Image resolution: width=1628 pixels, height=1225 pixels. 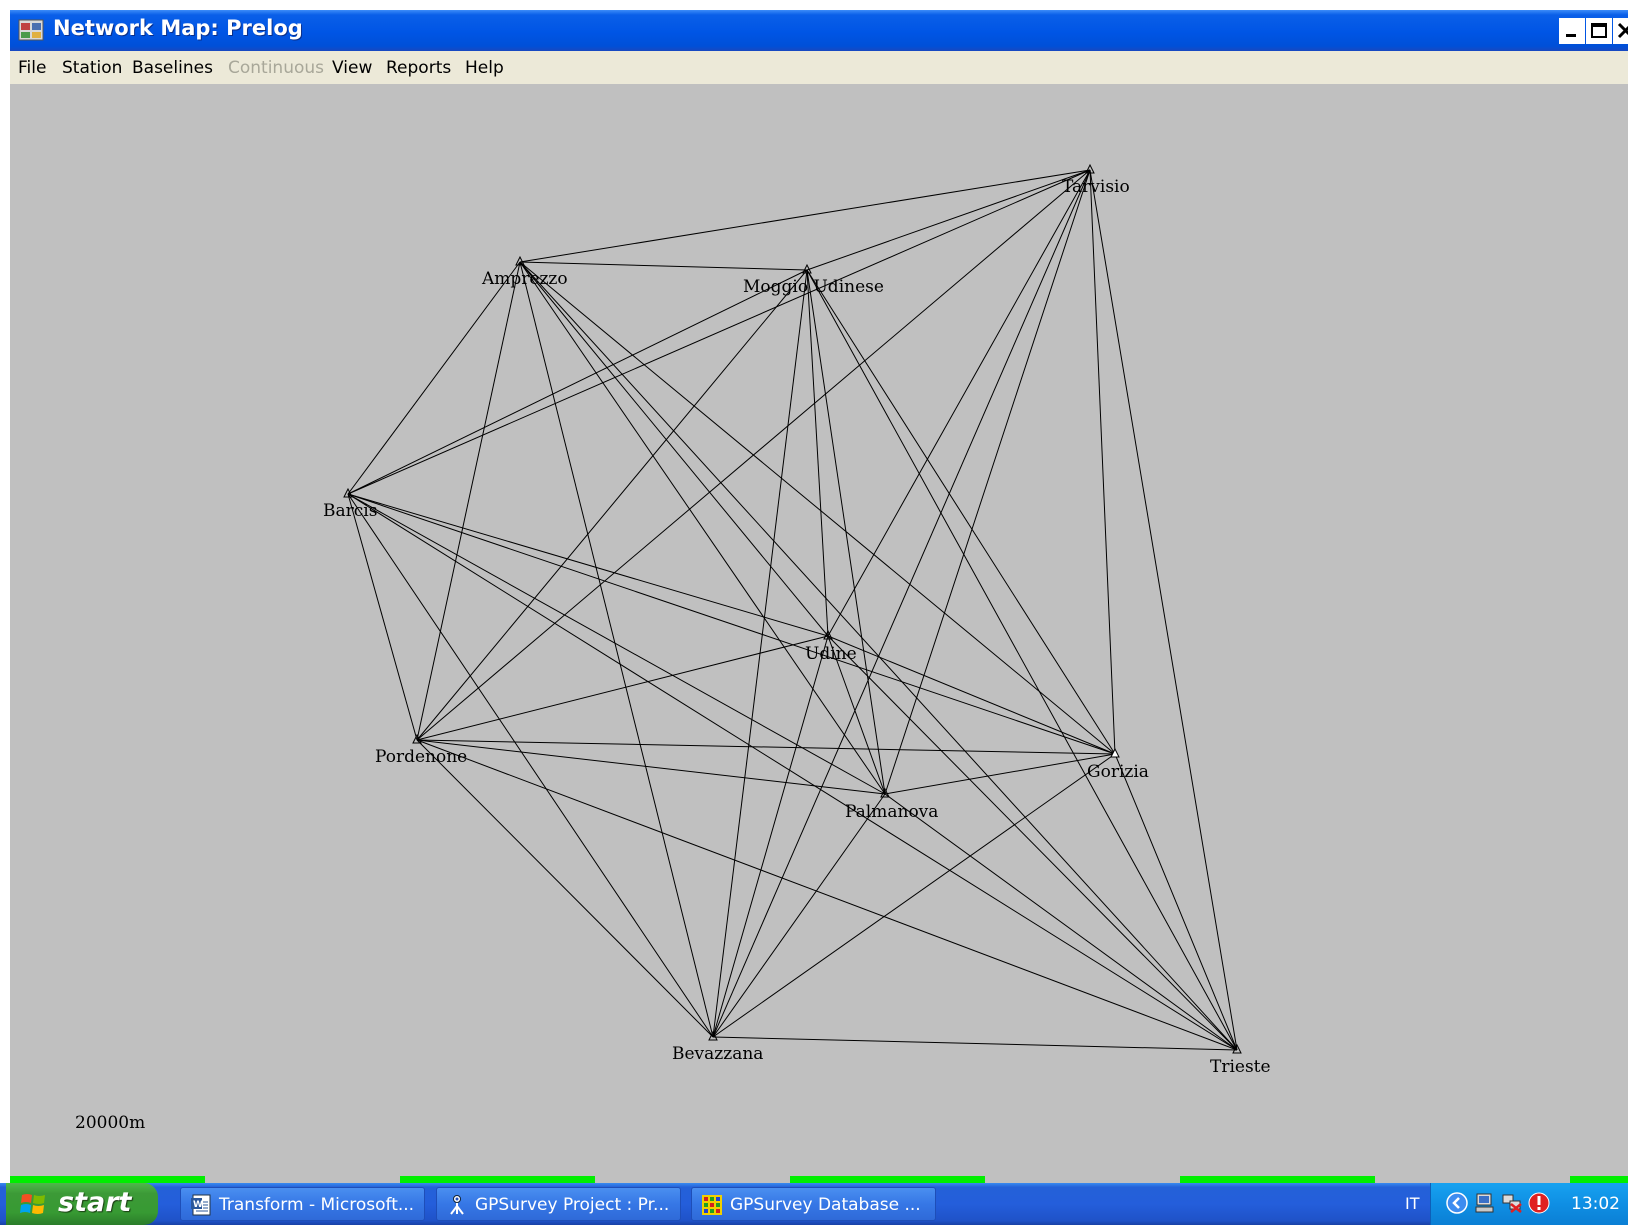 What do you see at coordinates (717, 1054) in the screenshot?
I see `station-label-bevazzana: Bevazzana` at bounding box center [717, 1054].